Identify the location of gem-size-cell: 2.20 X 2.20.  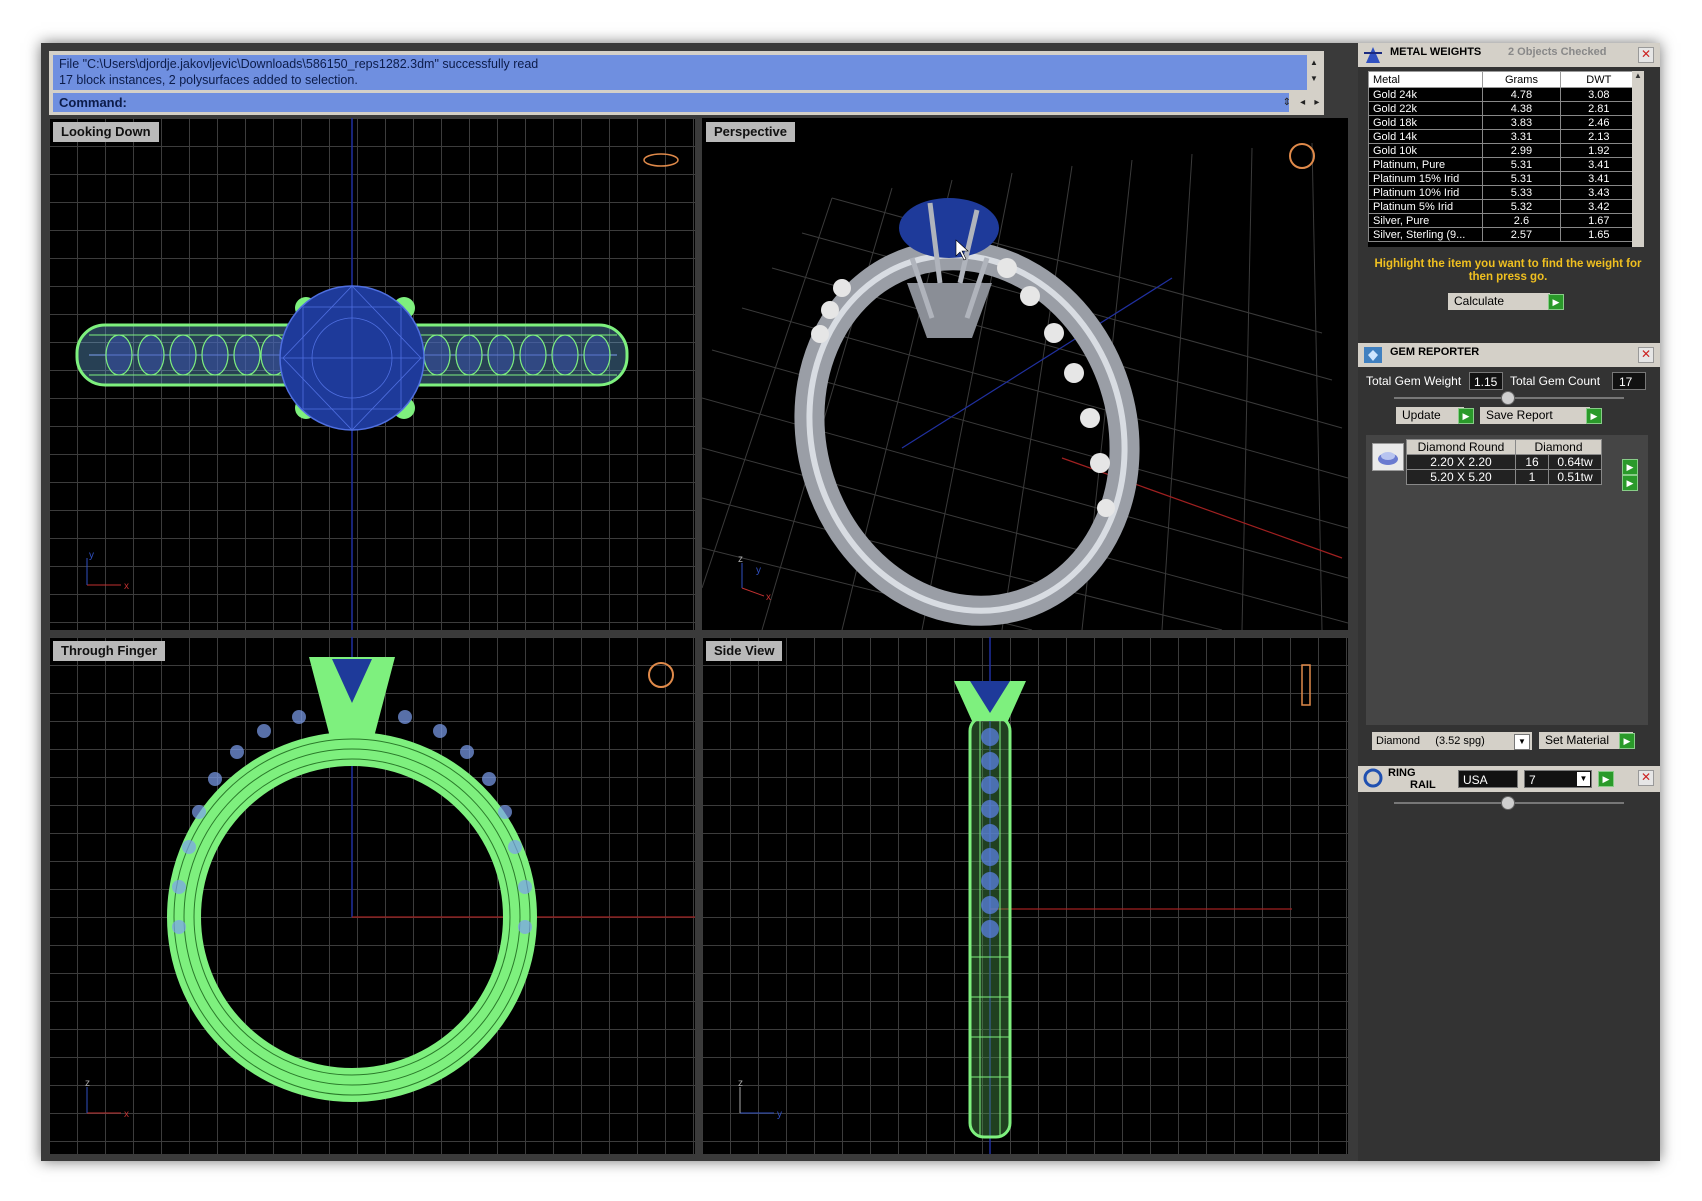
(1461, 462).